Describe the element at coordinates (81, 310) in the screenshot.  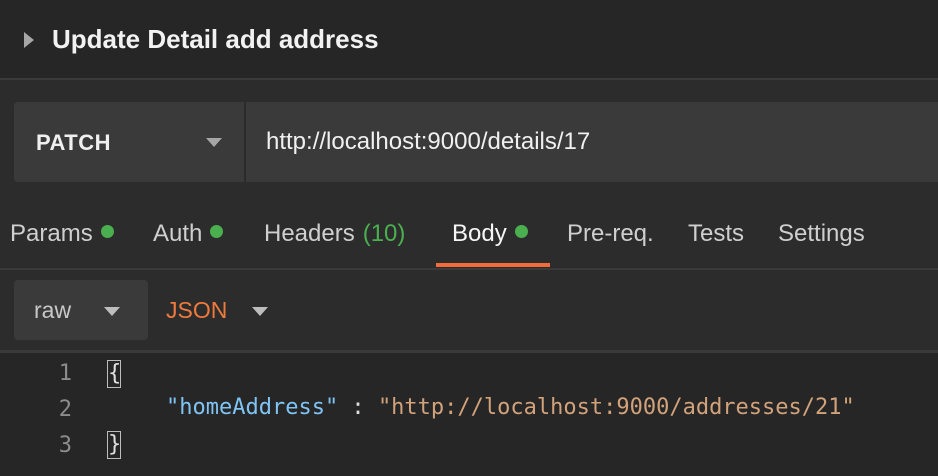
I see `body-mode-dropdown: raw` at that location.